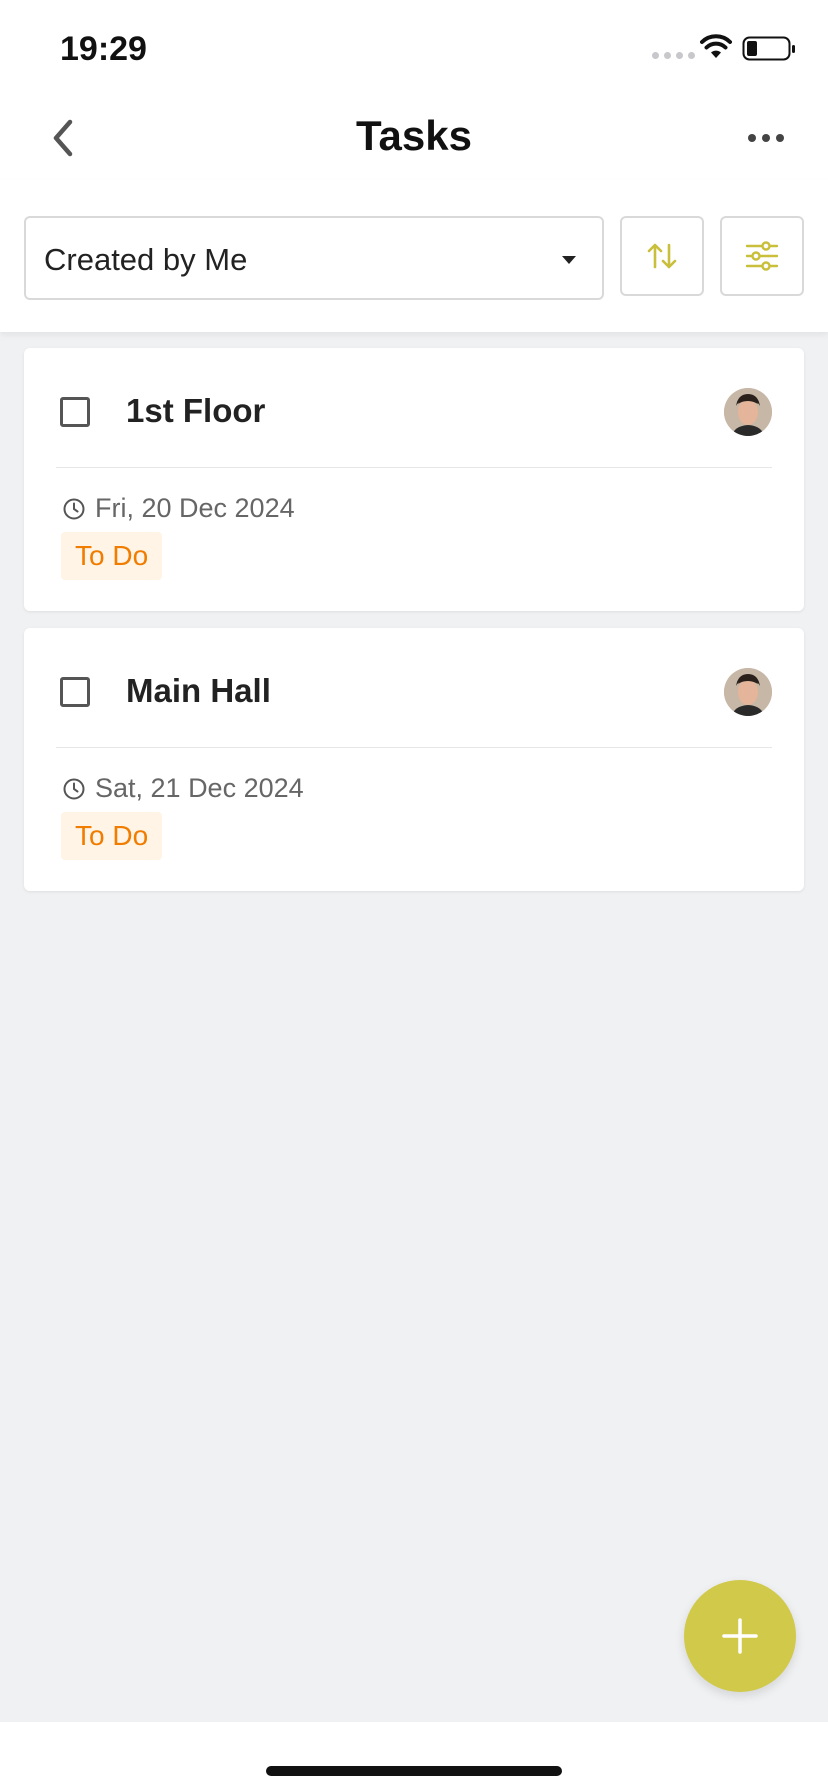 The image size is (828, 1792). What do you see at coordinates (414, 1757) in the screenshot?
I see `bottom-bar` at bounding box center [414, 1757].